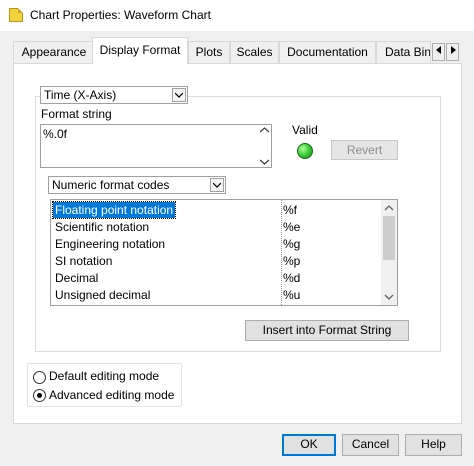 The height and width of the screenshot is (466, 474). I want to click on code-value: %d, so click(292, 278).